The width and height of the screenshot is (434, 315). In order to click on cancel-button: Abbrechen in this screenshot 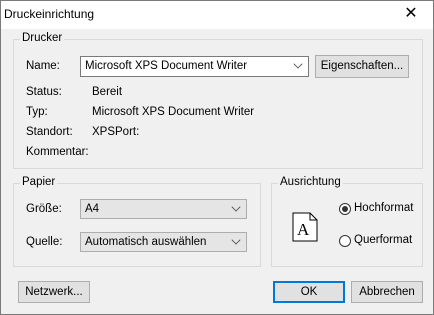, I will do `click(387, 292)`.